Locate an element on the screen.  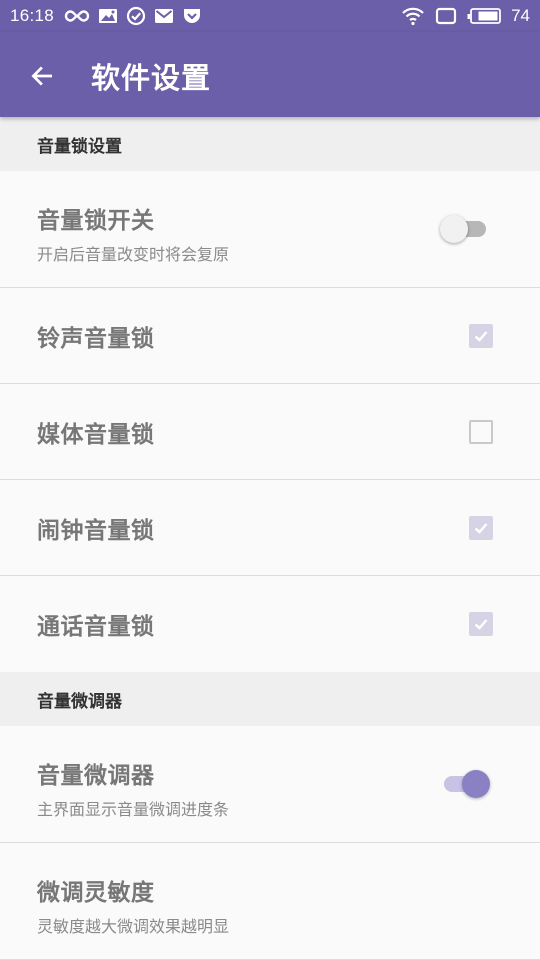
ringtone-lock-checkbox is located at coordinates (481, 336).